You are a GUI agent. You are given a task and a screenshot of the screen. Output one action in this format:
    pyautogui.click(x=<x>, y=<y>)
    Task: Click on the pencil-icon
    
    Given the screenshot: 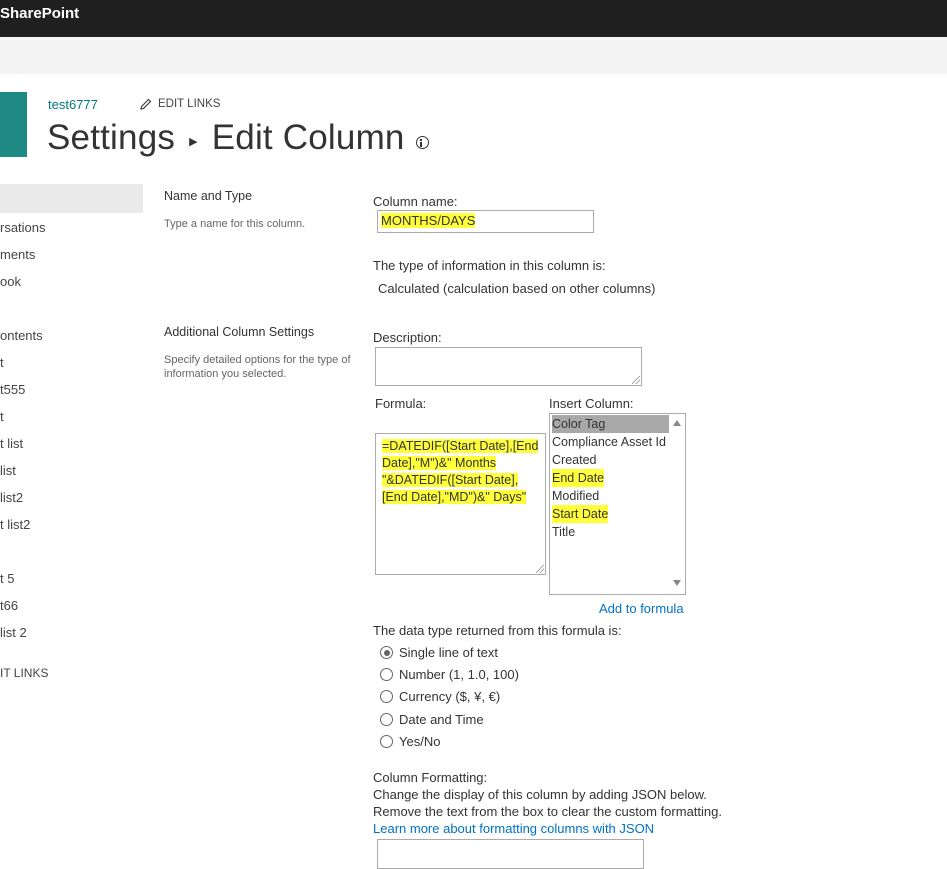 What is the action you would take?
    pyautogui.click(x=146, y=104)
    